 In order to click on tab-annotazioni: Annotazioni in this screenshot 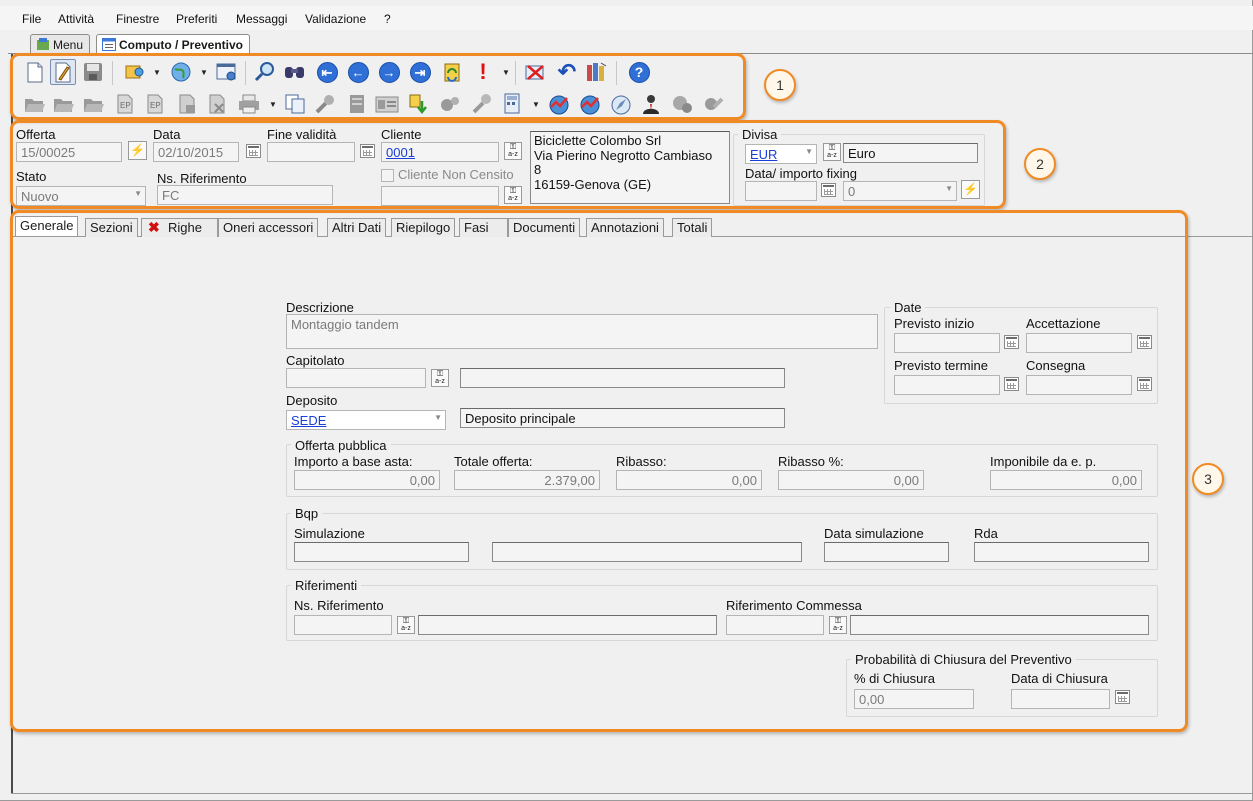, I will do `click(625, 227)`.